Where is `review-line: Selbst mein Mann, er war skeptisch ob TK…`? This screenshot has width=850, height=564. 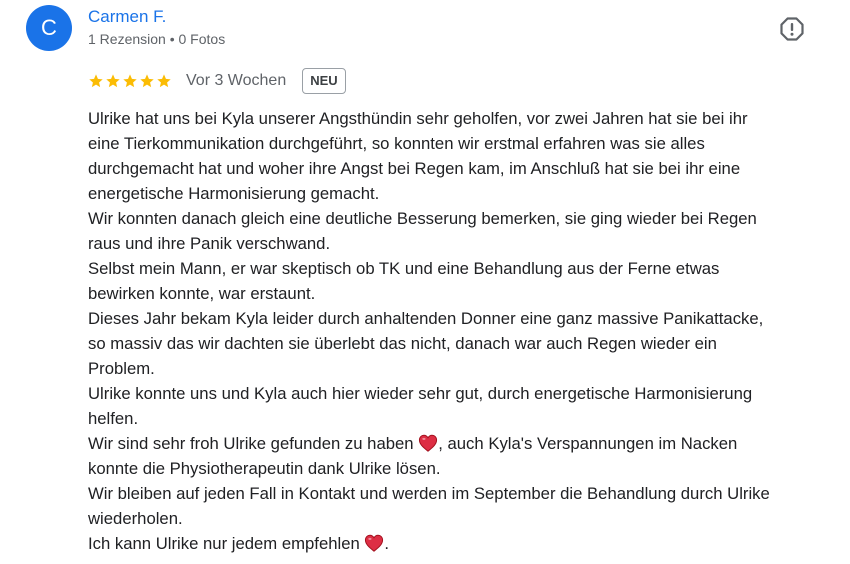
review-line: Selbst mein Mann, er war skeptisch ob TK… is located at coordinates (404, 268).